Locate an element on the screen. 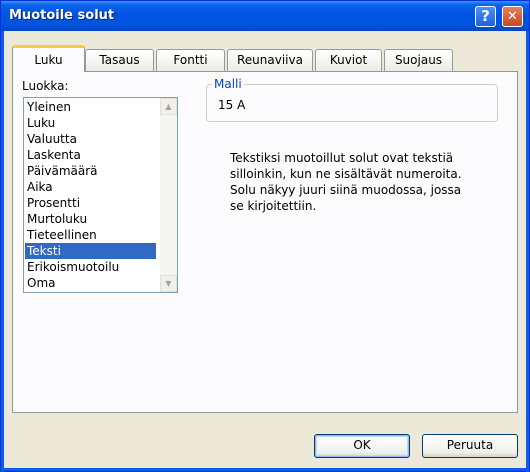 This screenshot has width=530, height=472. list-item: Oma is located at coordinates (90, 283).